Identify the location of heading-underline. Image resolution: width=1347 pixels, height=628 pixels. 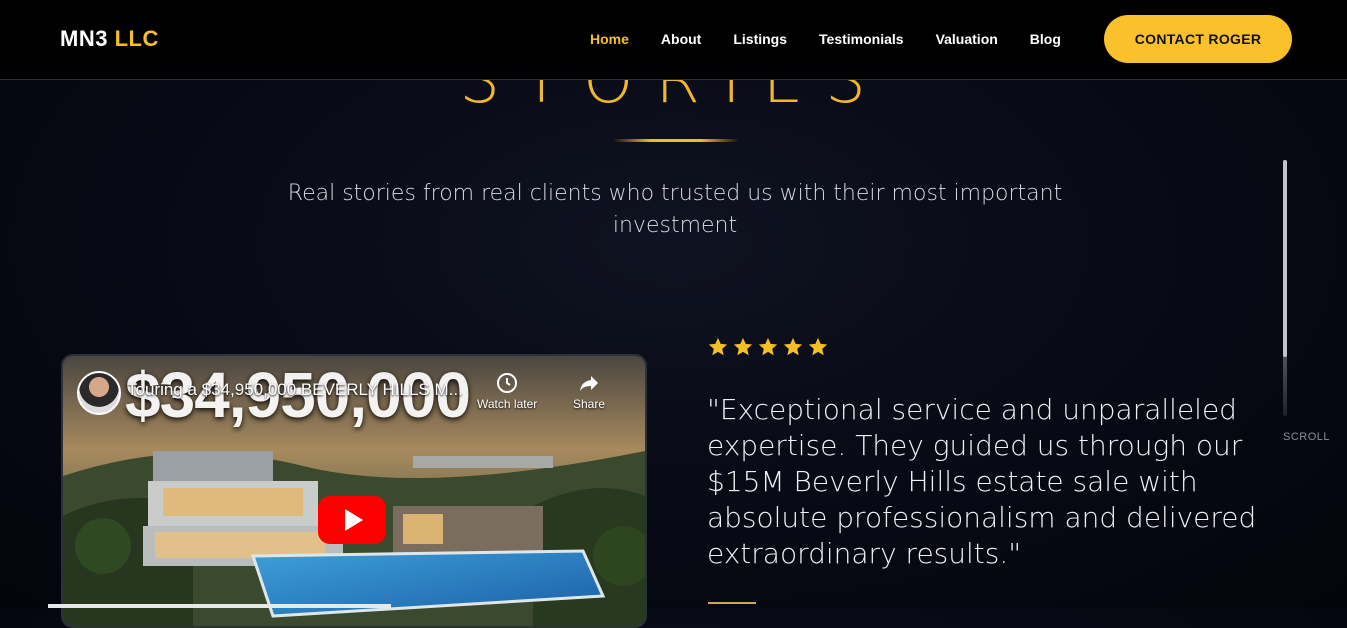
(676, 140).